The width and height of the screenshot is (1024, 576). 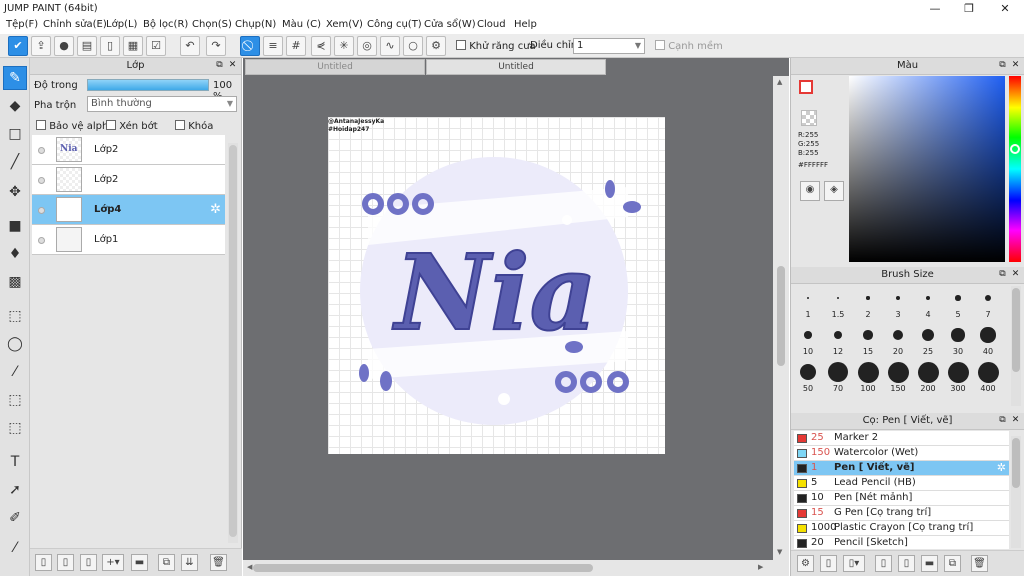 I want to click on brush-menu-icon: ▯▾, so click(x=854, y=563).